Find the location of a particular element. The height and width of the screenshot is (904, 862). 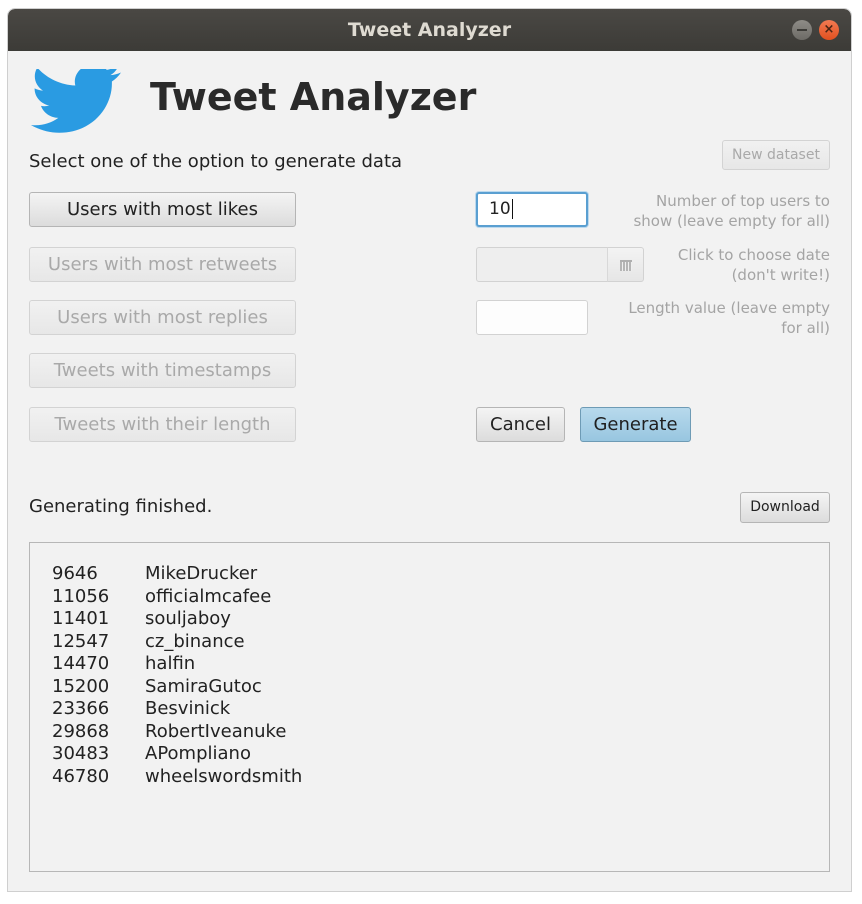

download-button: Download is located at coordinates (785, 507).